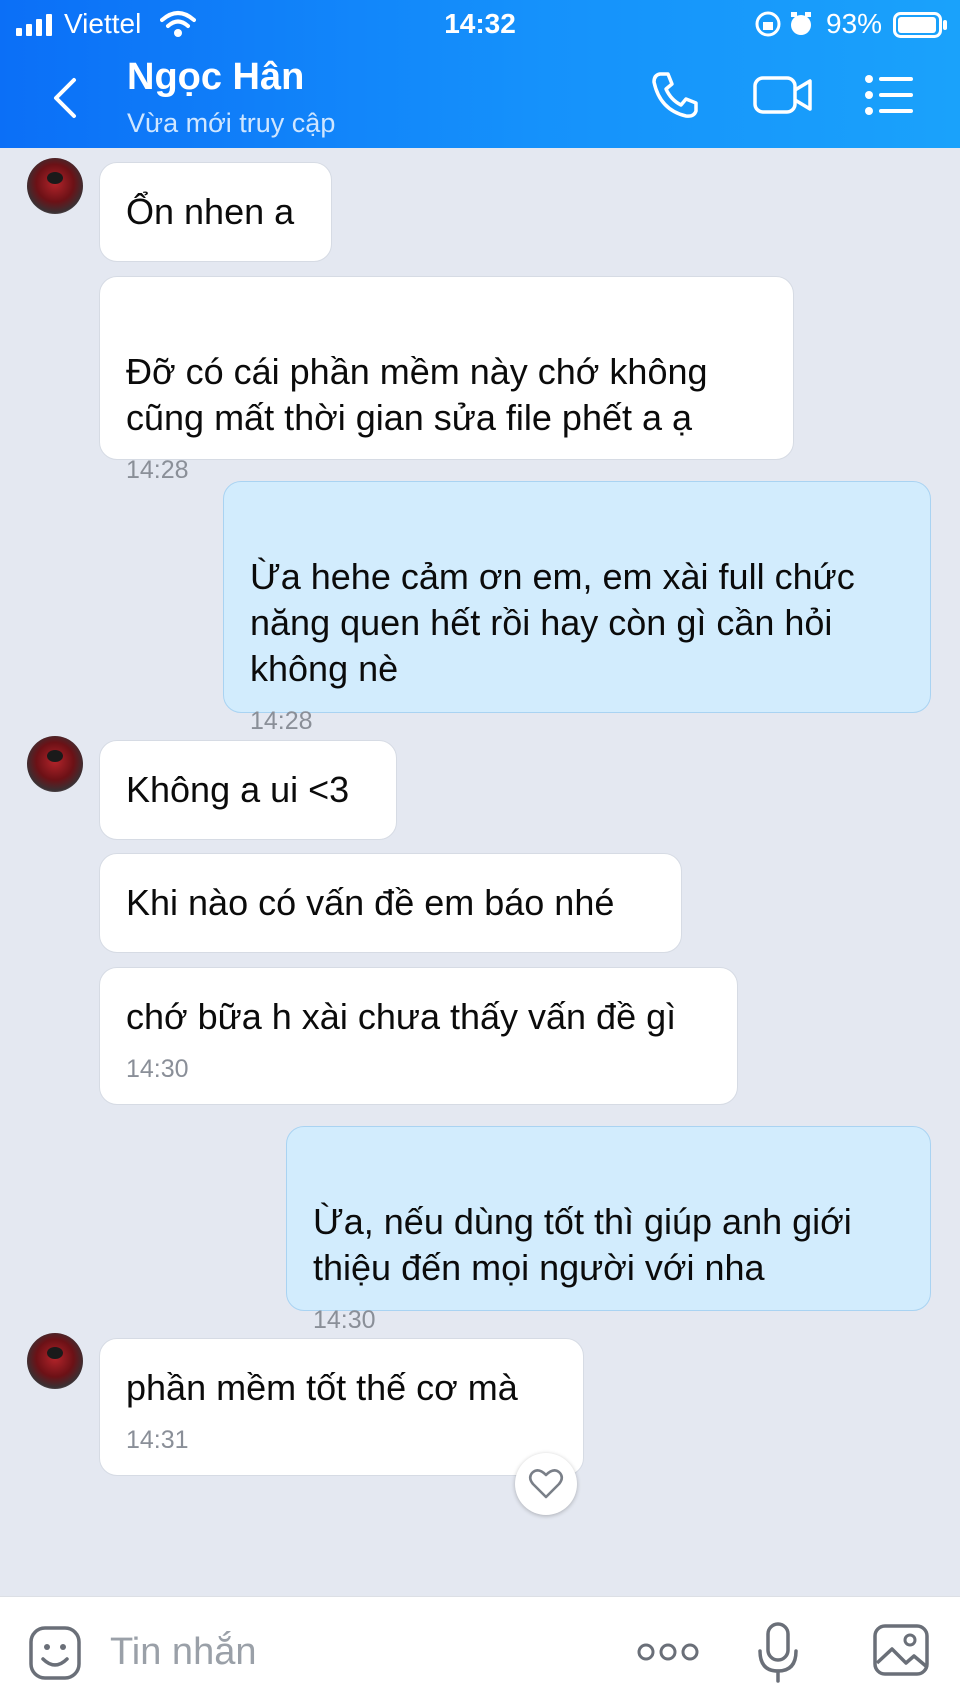 This screenshot has height=1708, width=960. Describe the element at coordinates (920, 25) in the screenshot. I see `battery-icon` at that location.